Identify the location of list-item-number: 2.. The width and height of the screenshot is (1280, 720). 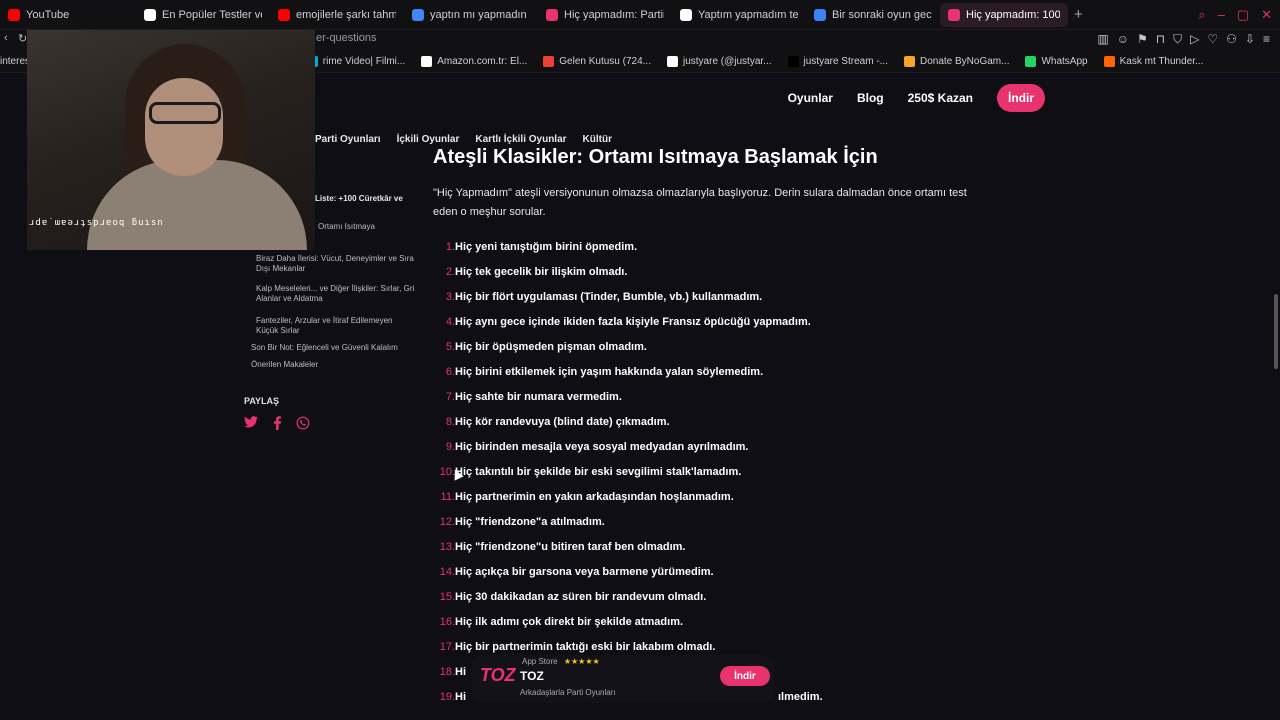
(450, 271).